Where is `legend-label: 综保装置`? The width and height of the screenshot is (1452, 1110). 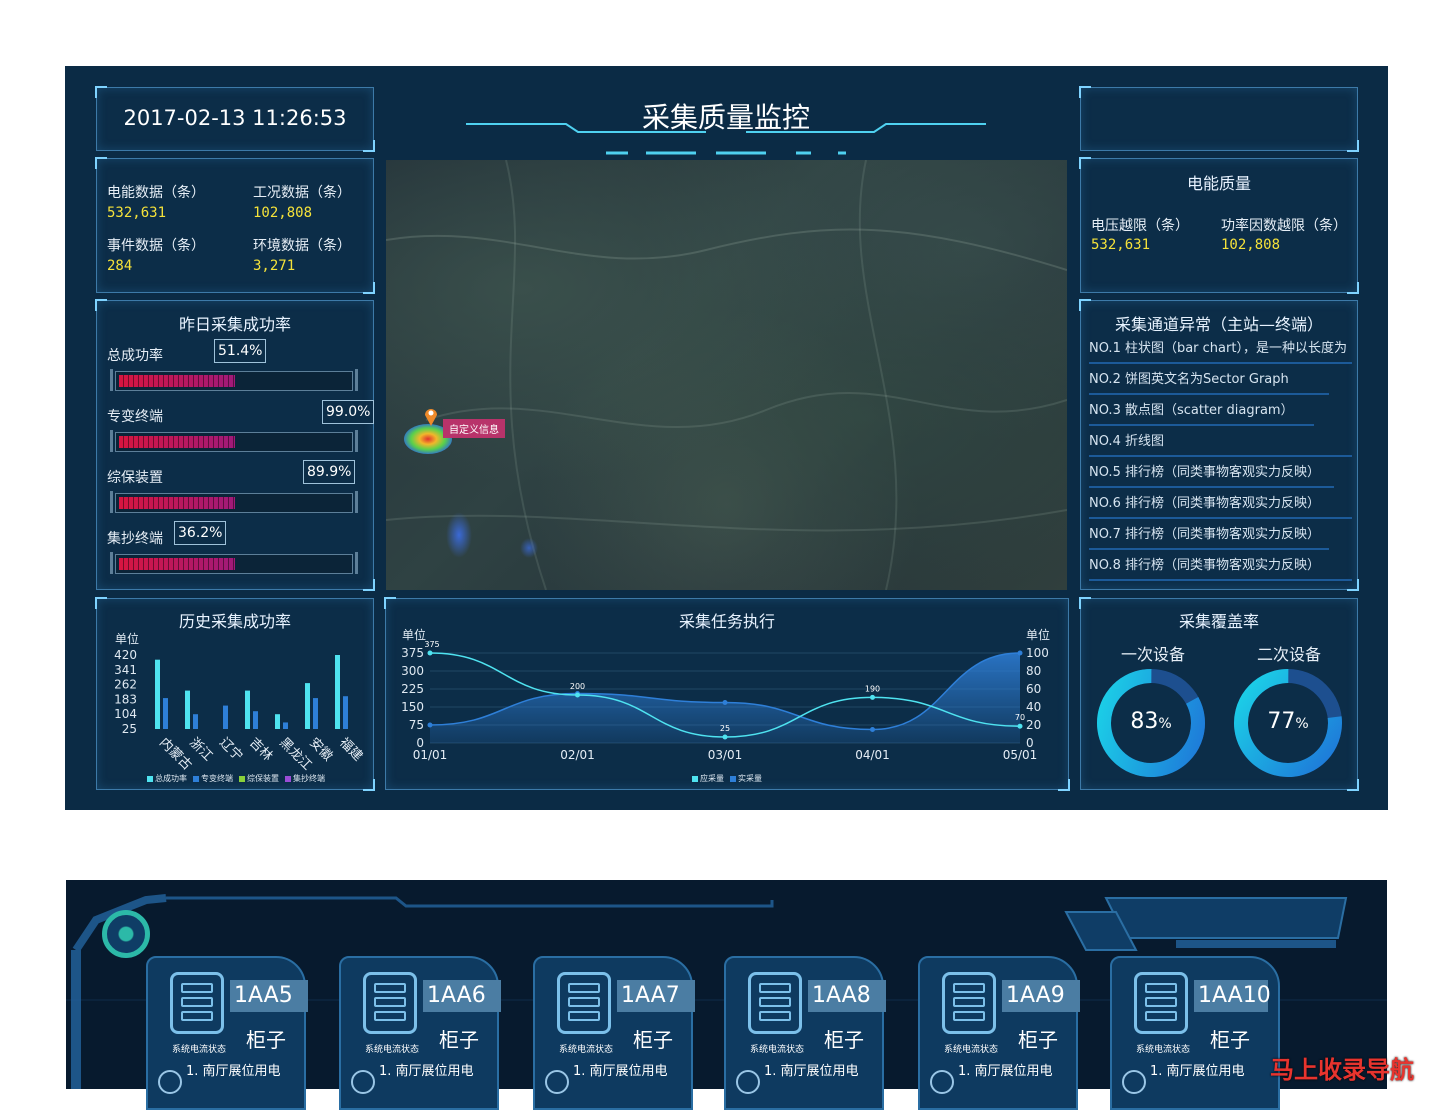 legend-label: 综保装置 is located at coordinates (263, 778).